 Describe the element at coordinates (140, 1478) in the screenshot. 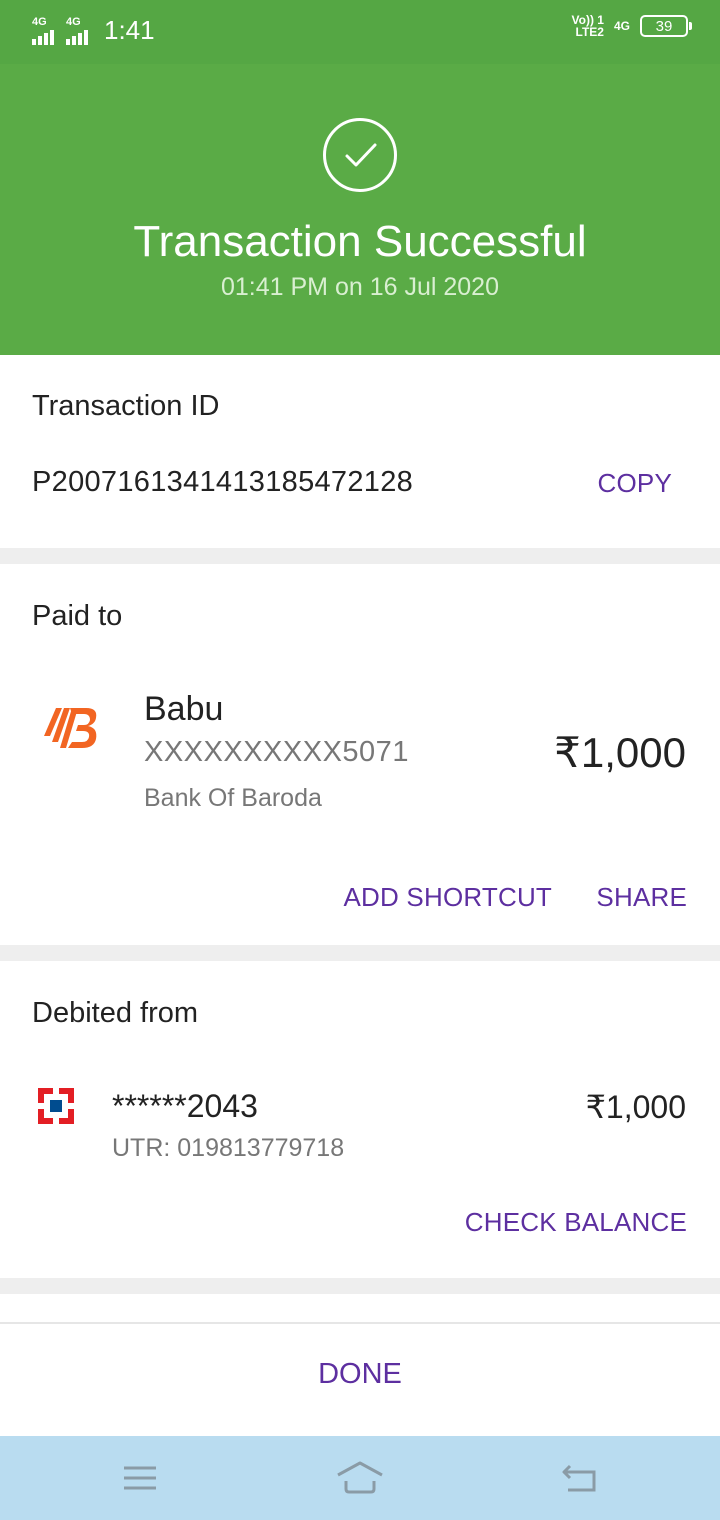

I see `menu-icon` at that location.